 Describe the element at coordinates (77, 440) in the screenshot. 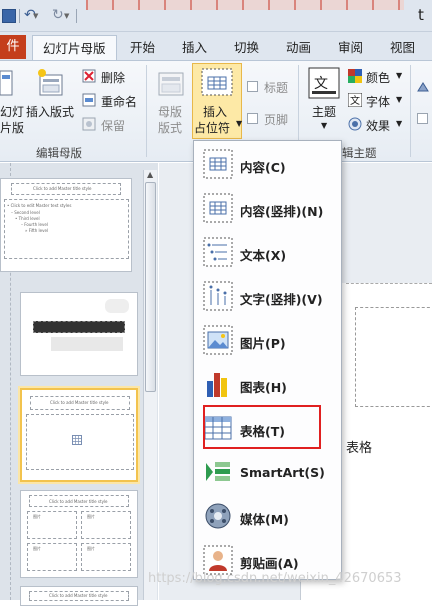

I see `table-icon` at that location.